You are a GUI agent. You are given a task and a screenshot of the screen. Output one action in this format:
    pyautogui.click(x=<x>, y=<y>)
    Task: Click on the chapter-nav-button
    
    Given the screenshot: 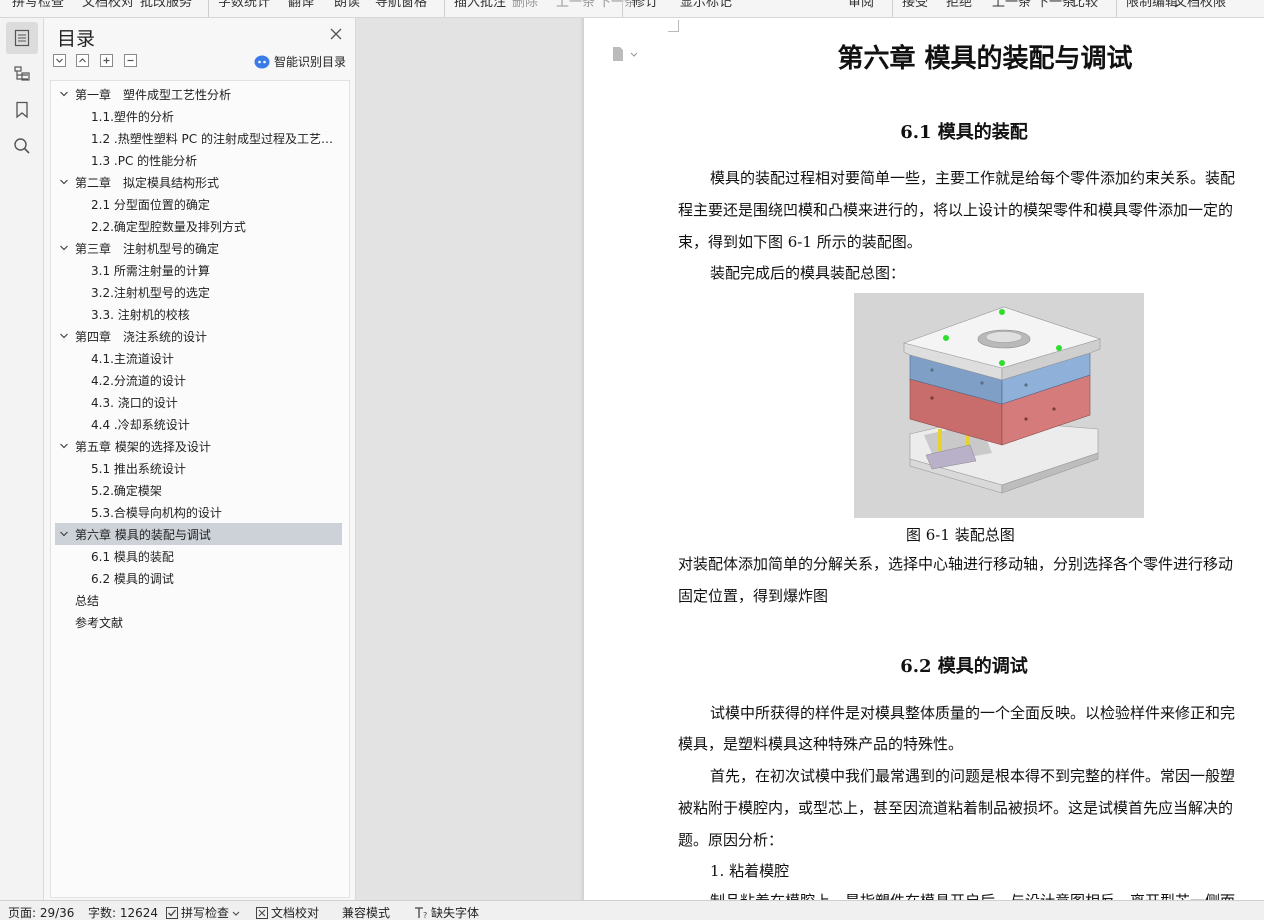 What is the action you would take?
    pyautogui.click(x=22, y=74)
    